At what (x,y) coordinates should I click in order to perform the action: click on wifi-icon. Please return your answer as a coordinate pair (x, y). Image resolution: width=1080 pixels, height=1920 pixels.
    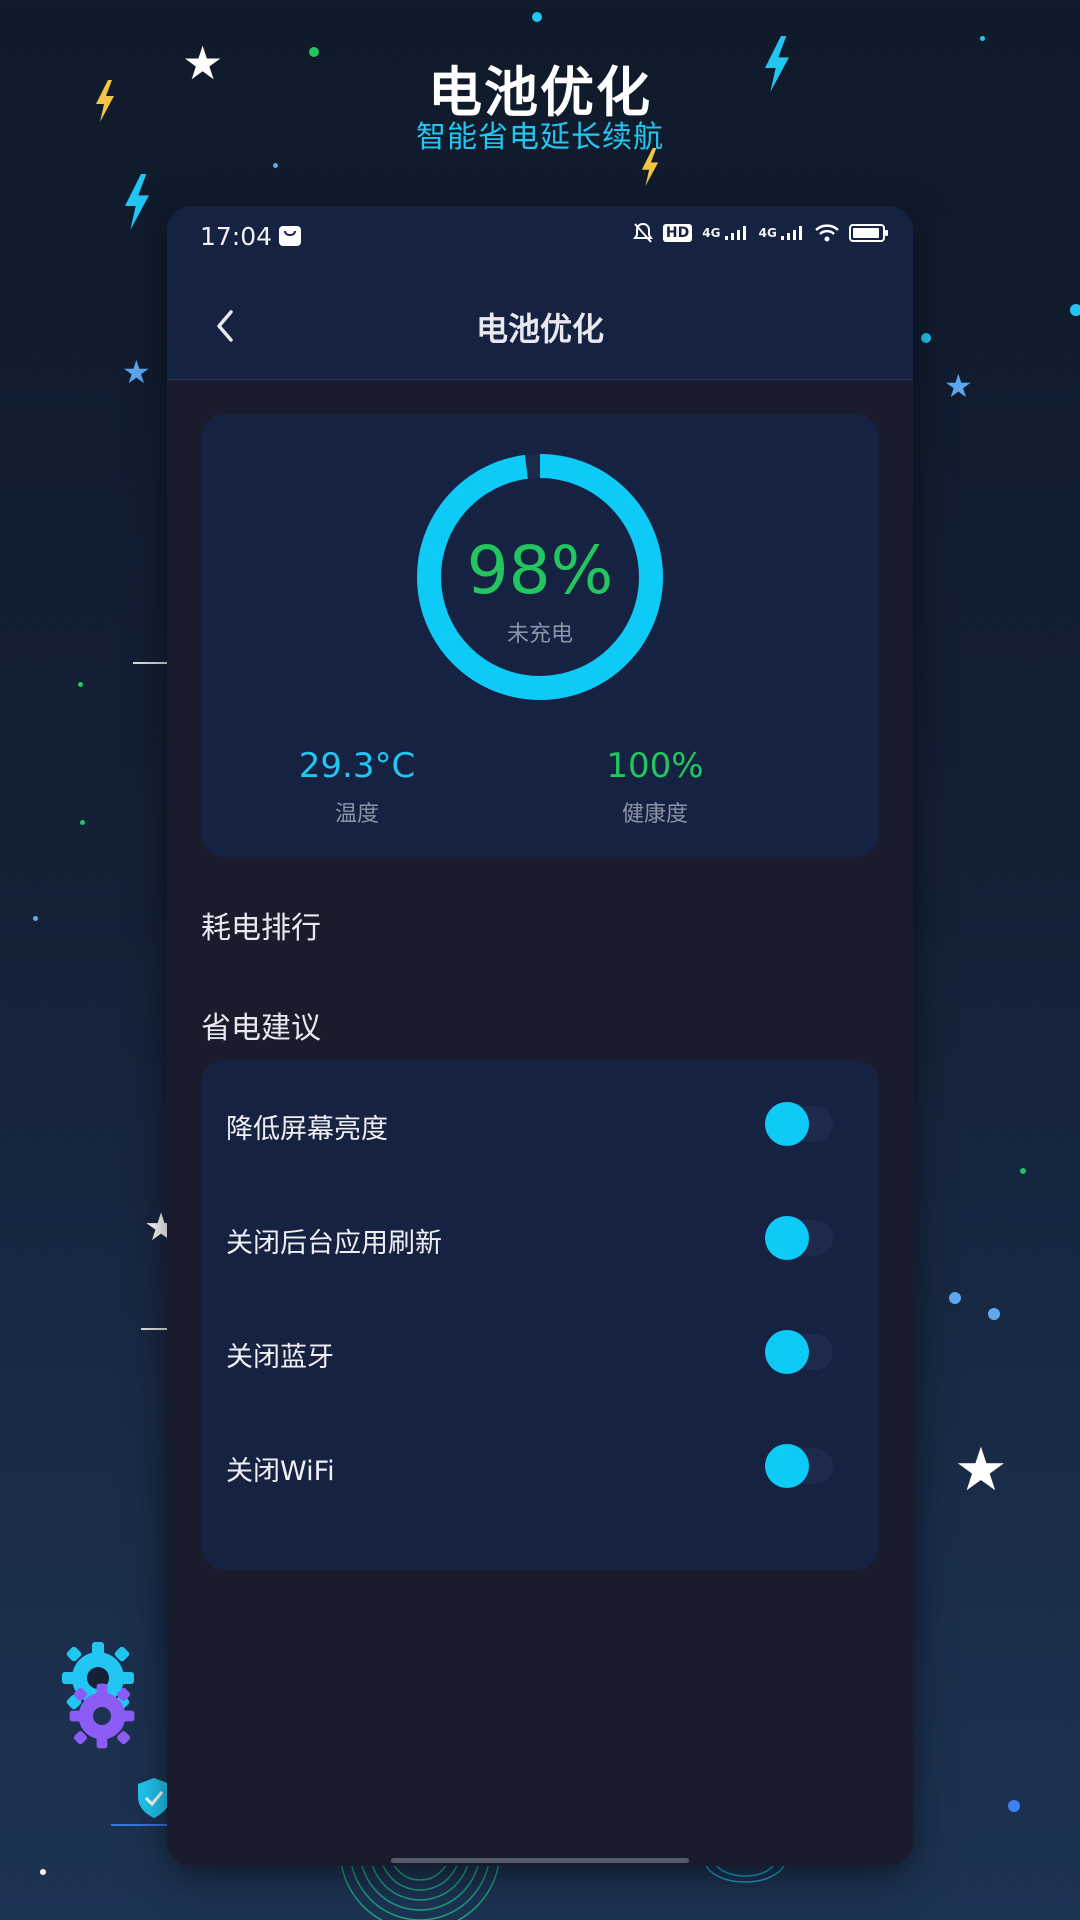
    Looking at the image, I should click on (827, 233).